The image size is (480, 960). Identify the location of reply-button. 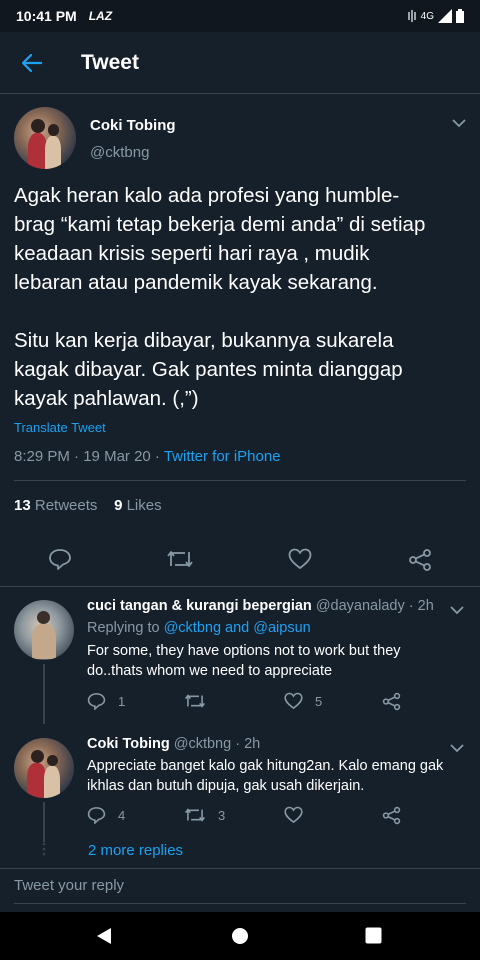
(60, 559).